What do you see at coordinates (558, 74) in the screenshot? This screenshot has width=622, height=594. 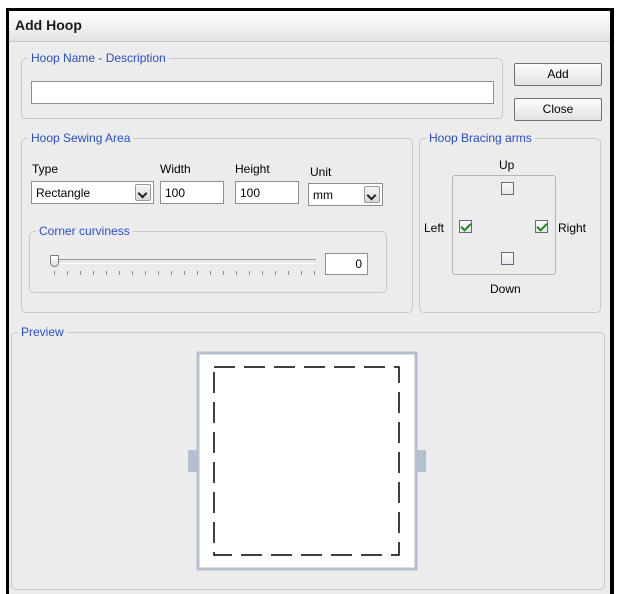 I see `add-button: Add` at bounding box center [558, 74].